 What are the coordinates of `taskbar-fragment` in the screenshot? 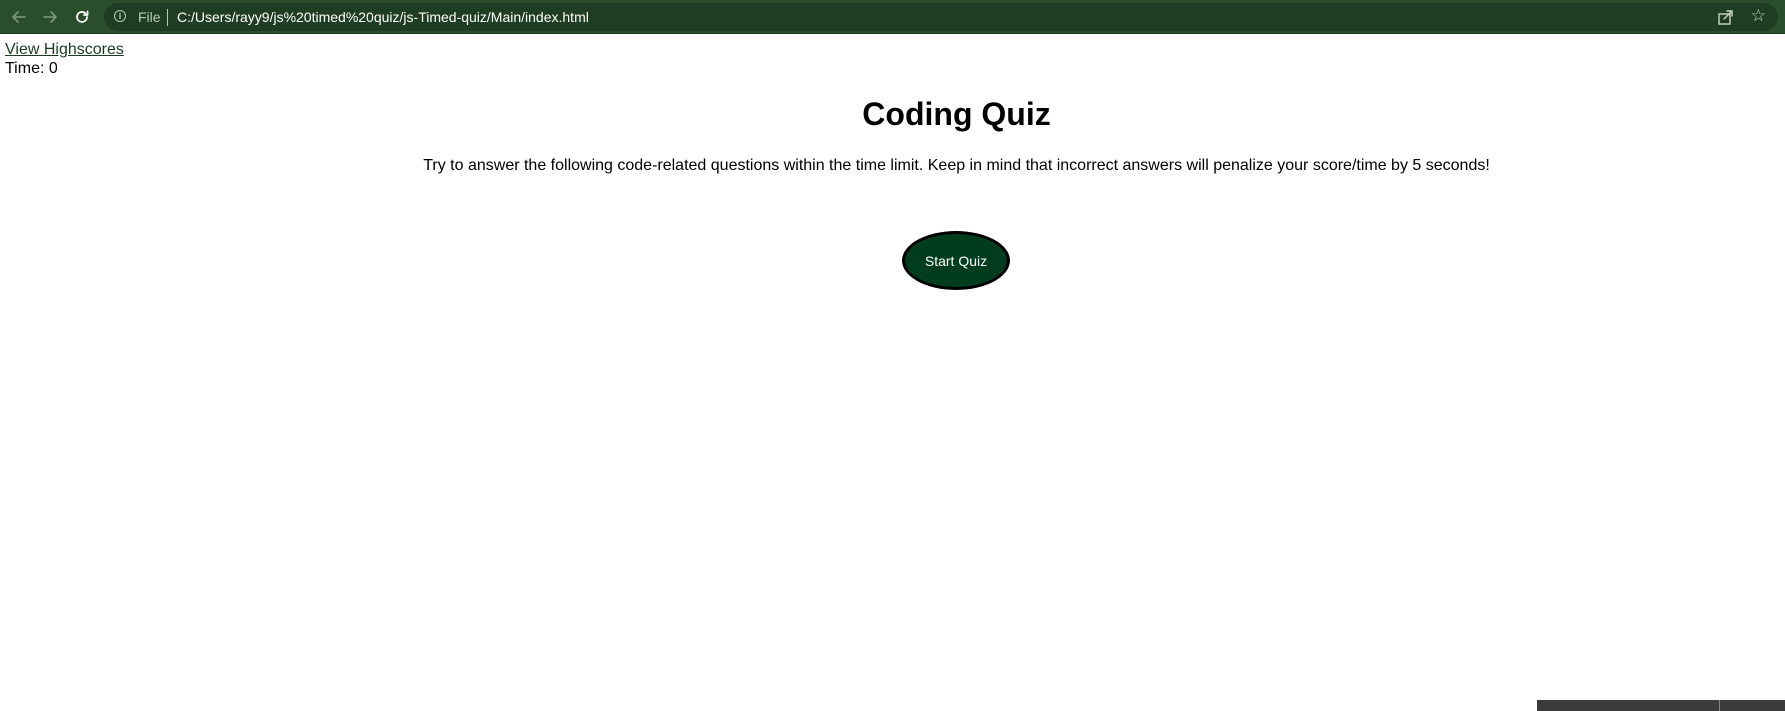 It's located at (1661, 705).